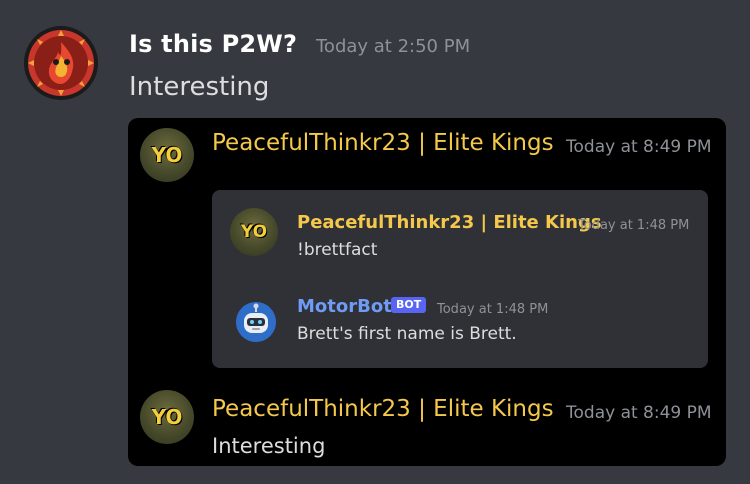 The height and width of the screenshot is (484, 750). I want to click on embed-footer-username: PeacefulThinkr23 | Elite Kings, so click(383, 409).